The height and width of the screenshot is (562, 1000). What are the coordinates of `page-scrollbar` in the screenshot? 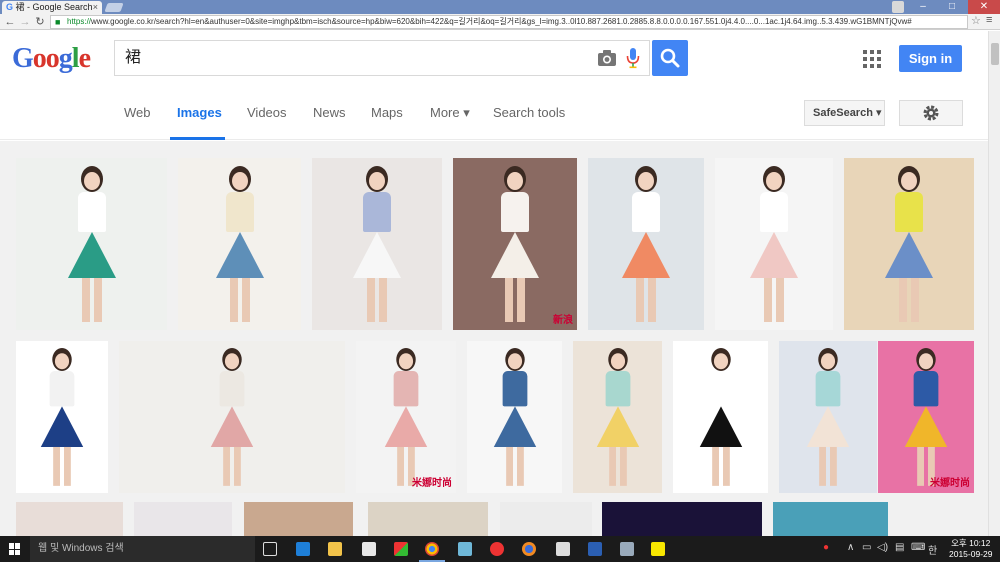 It's located at (994, 283).